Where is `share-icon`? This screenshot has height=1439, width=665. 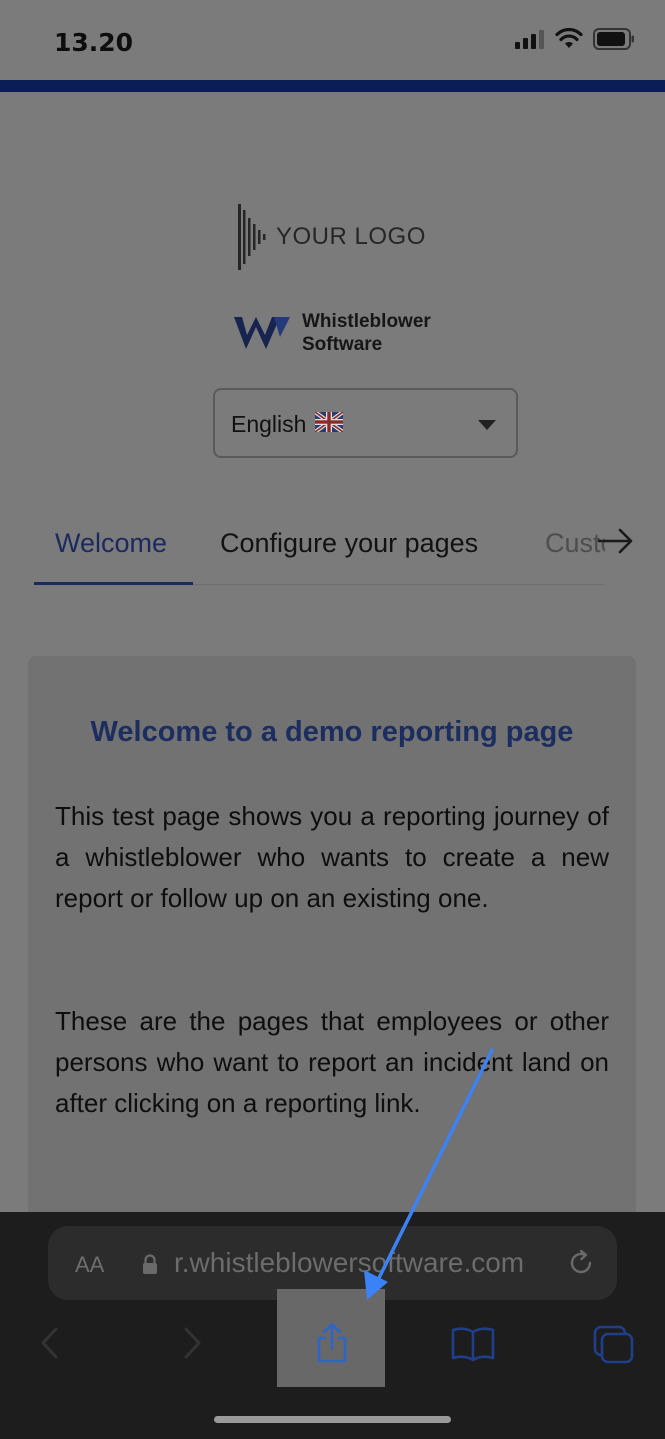 share-icon is located at coordinates (332, 1343).